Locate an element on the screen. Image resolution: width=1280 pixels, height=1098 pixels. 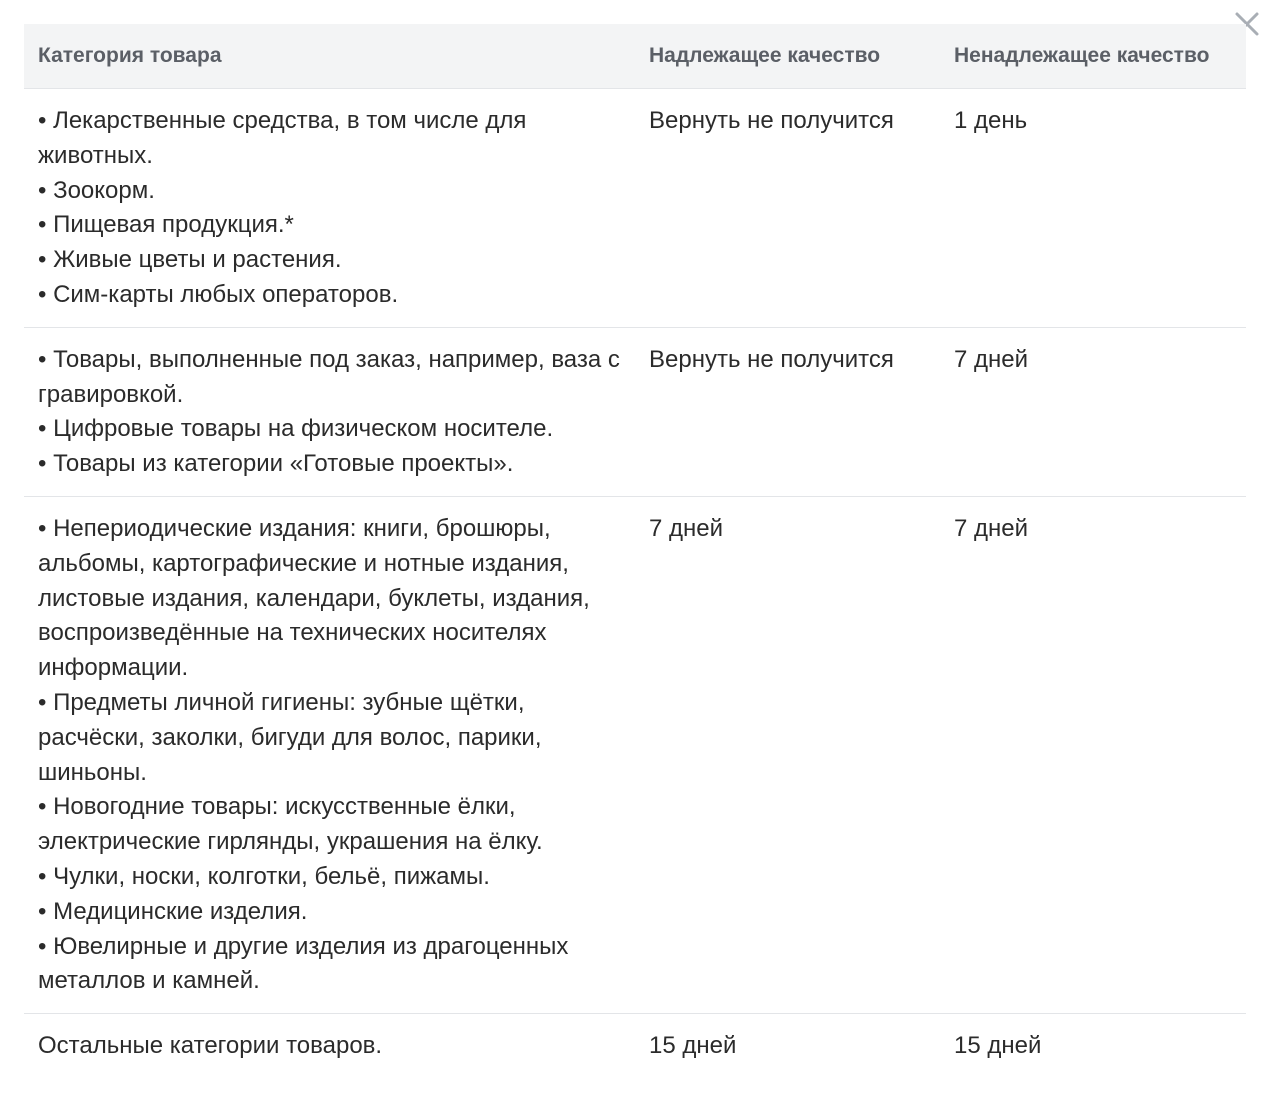
category-item: • Живые цветы и растения. is located at coordinates (190, 260).